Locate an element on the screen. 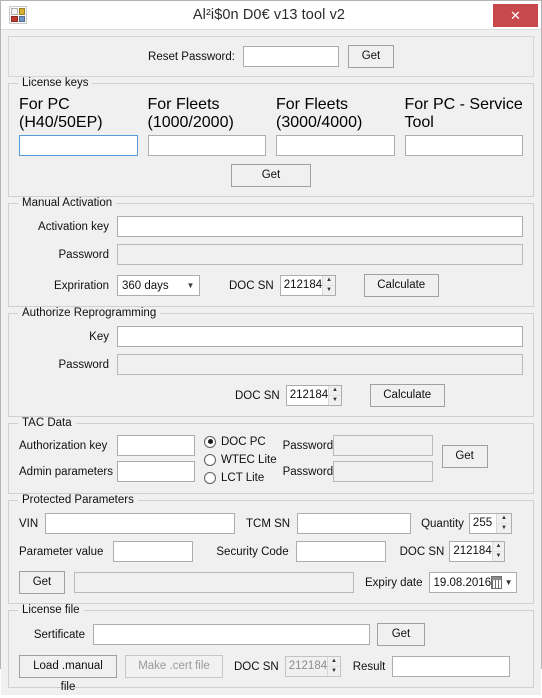  authorize-password-label: Password is located at coordinates (84, 364).